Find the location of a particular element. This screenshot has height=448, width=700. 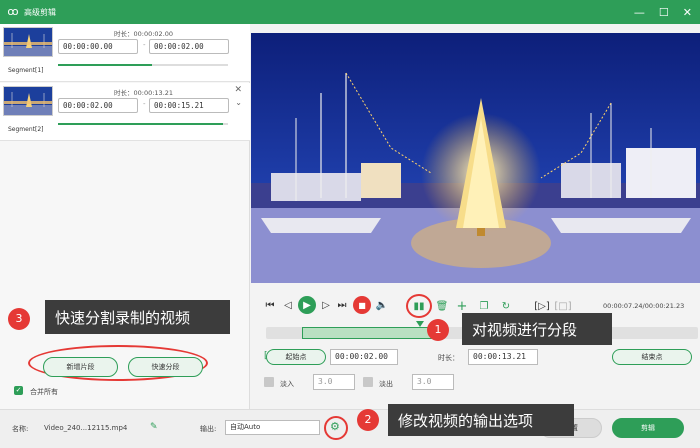

split-icon: ▮▮ is located at coordinates (419, 306).